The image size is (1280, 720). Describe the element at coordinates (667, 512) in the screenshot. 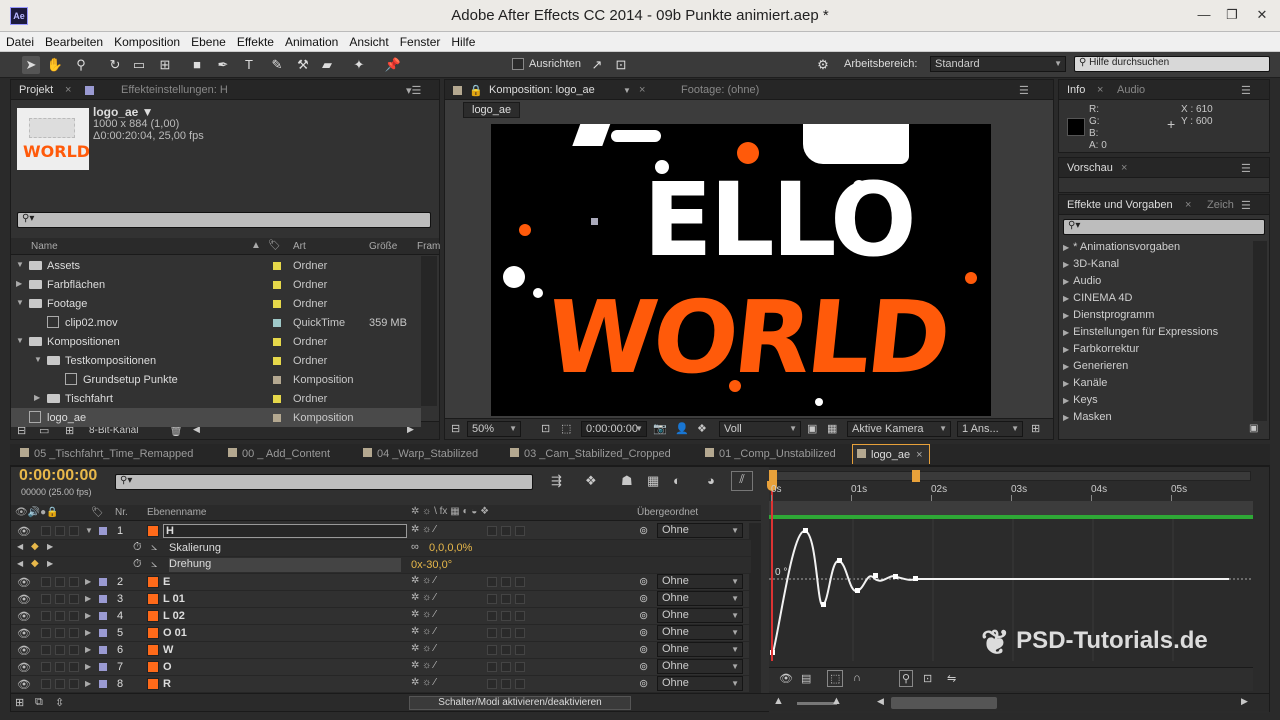

I see `col-parent: Übergeordnet` at that location.